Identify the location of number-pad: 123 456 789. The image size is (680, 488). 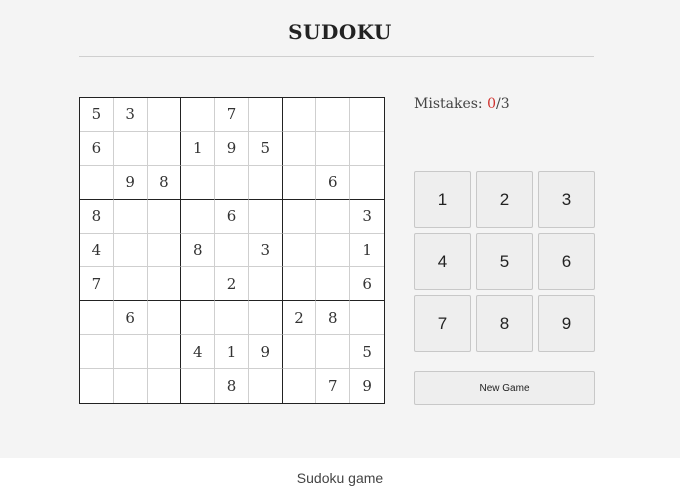
(504, 261).